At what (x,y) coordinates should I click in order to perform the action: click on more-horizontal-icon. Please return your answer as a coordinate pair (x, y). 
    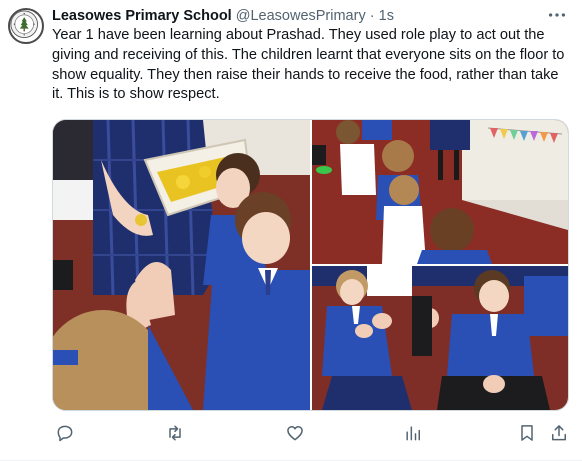
    Looking at the image, I should click on (557, 15).